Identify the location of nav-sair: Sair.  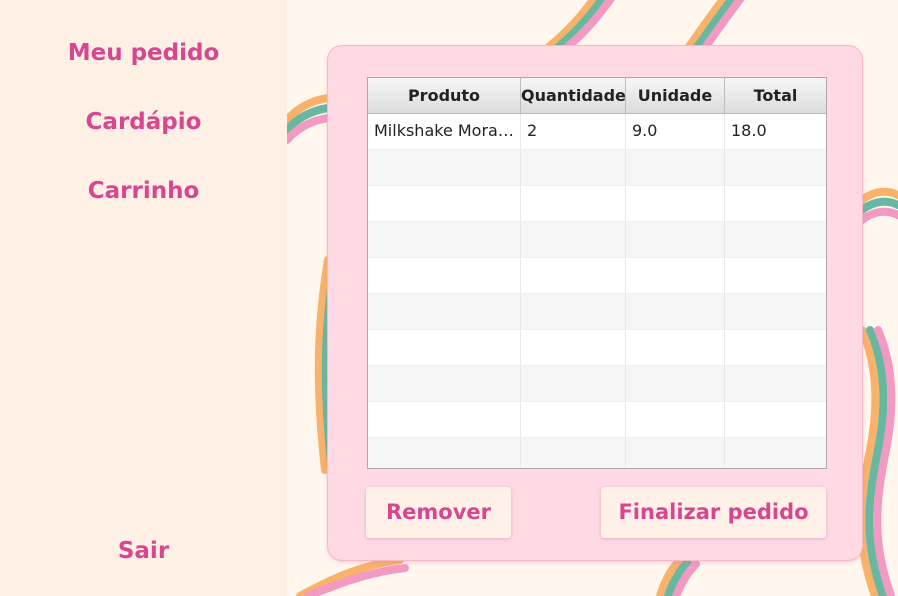
(143, 551).